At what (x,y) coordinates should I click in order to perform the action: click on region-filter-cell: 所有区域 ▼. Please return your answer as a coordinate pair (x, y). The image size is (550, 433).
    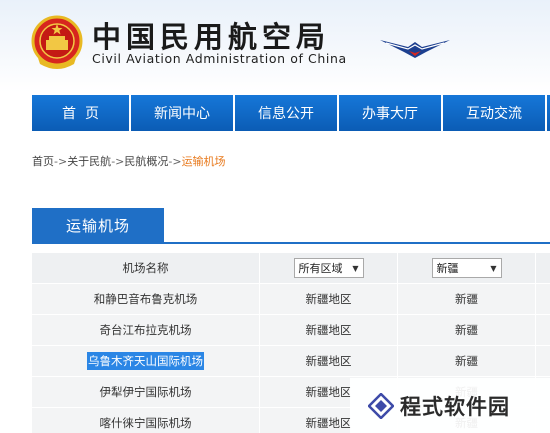
    Looking at the image, I should click on (329, 268).